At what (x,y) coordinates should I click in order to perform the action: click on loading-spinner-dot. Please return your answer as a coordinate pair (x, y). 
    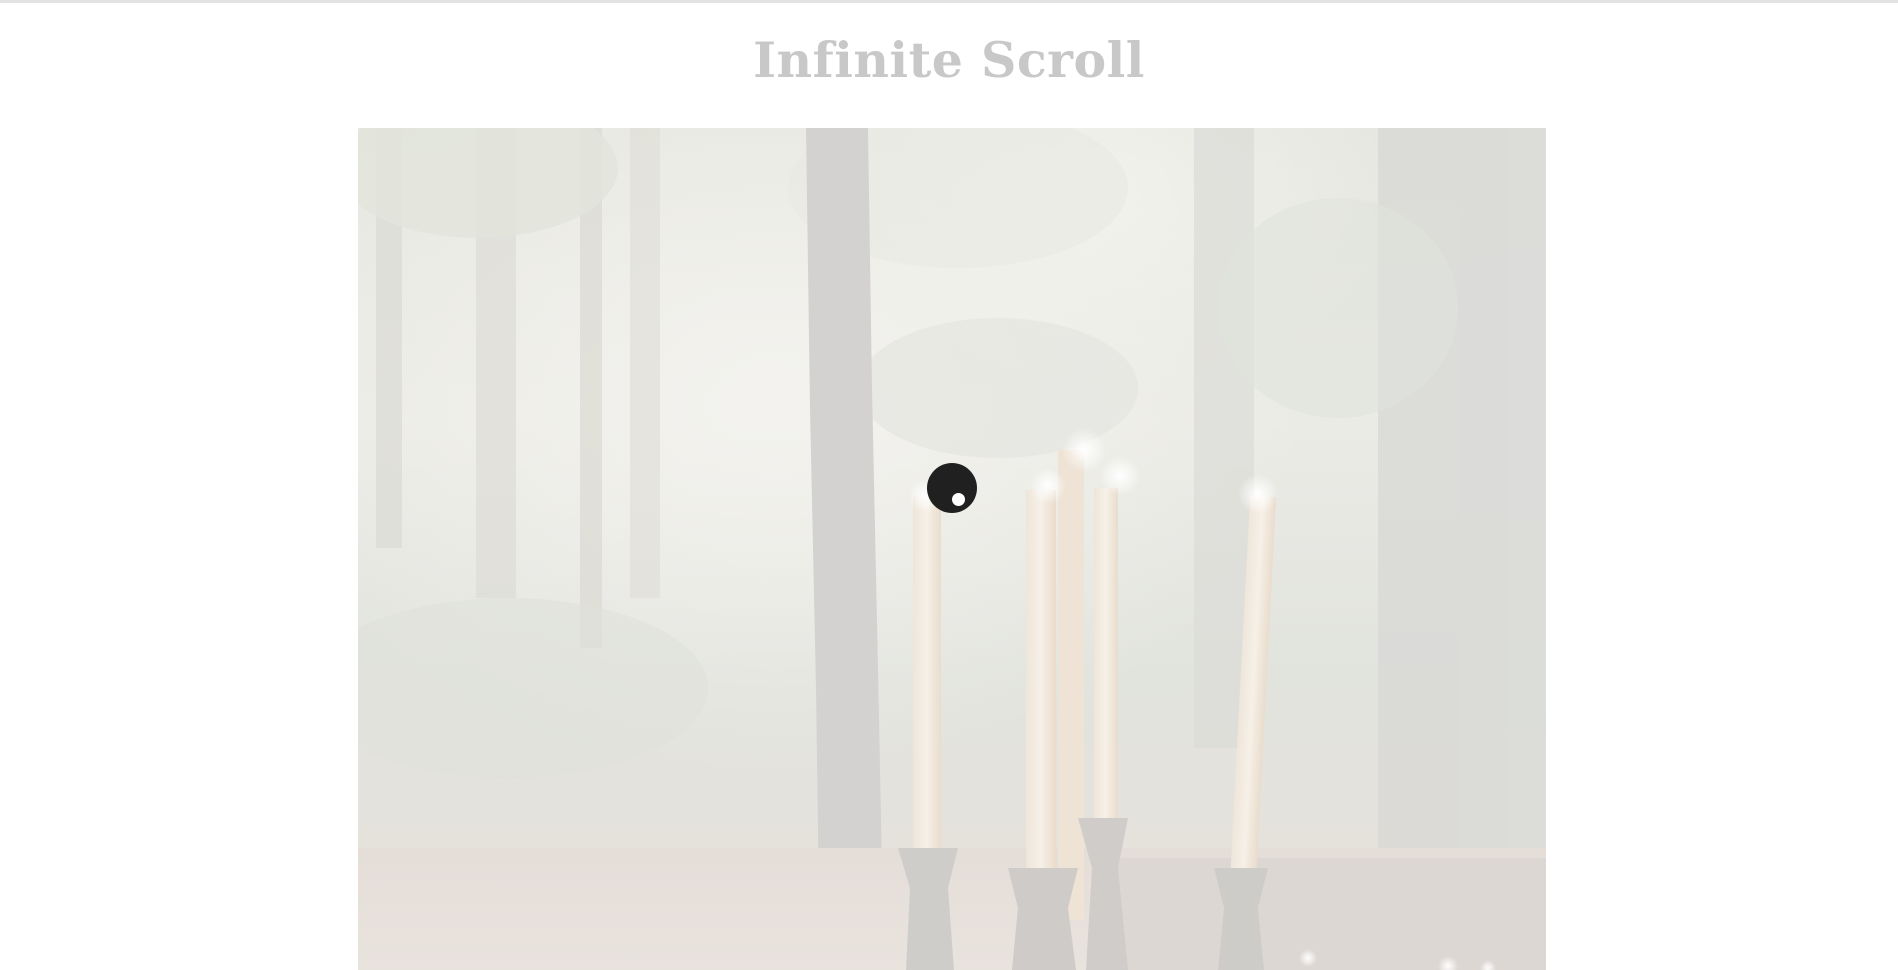
    Looking at the image, I should click on (958, 499).